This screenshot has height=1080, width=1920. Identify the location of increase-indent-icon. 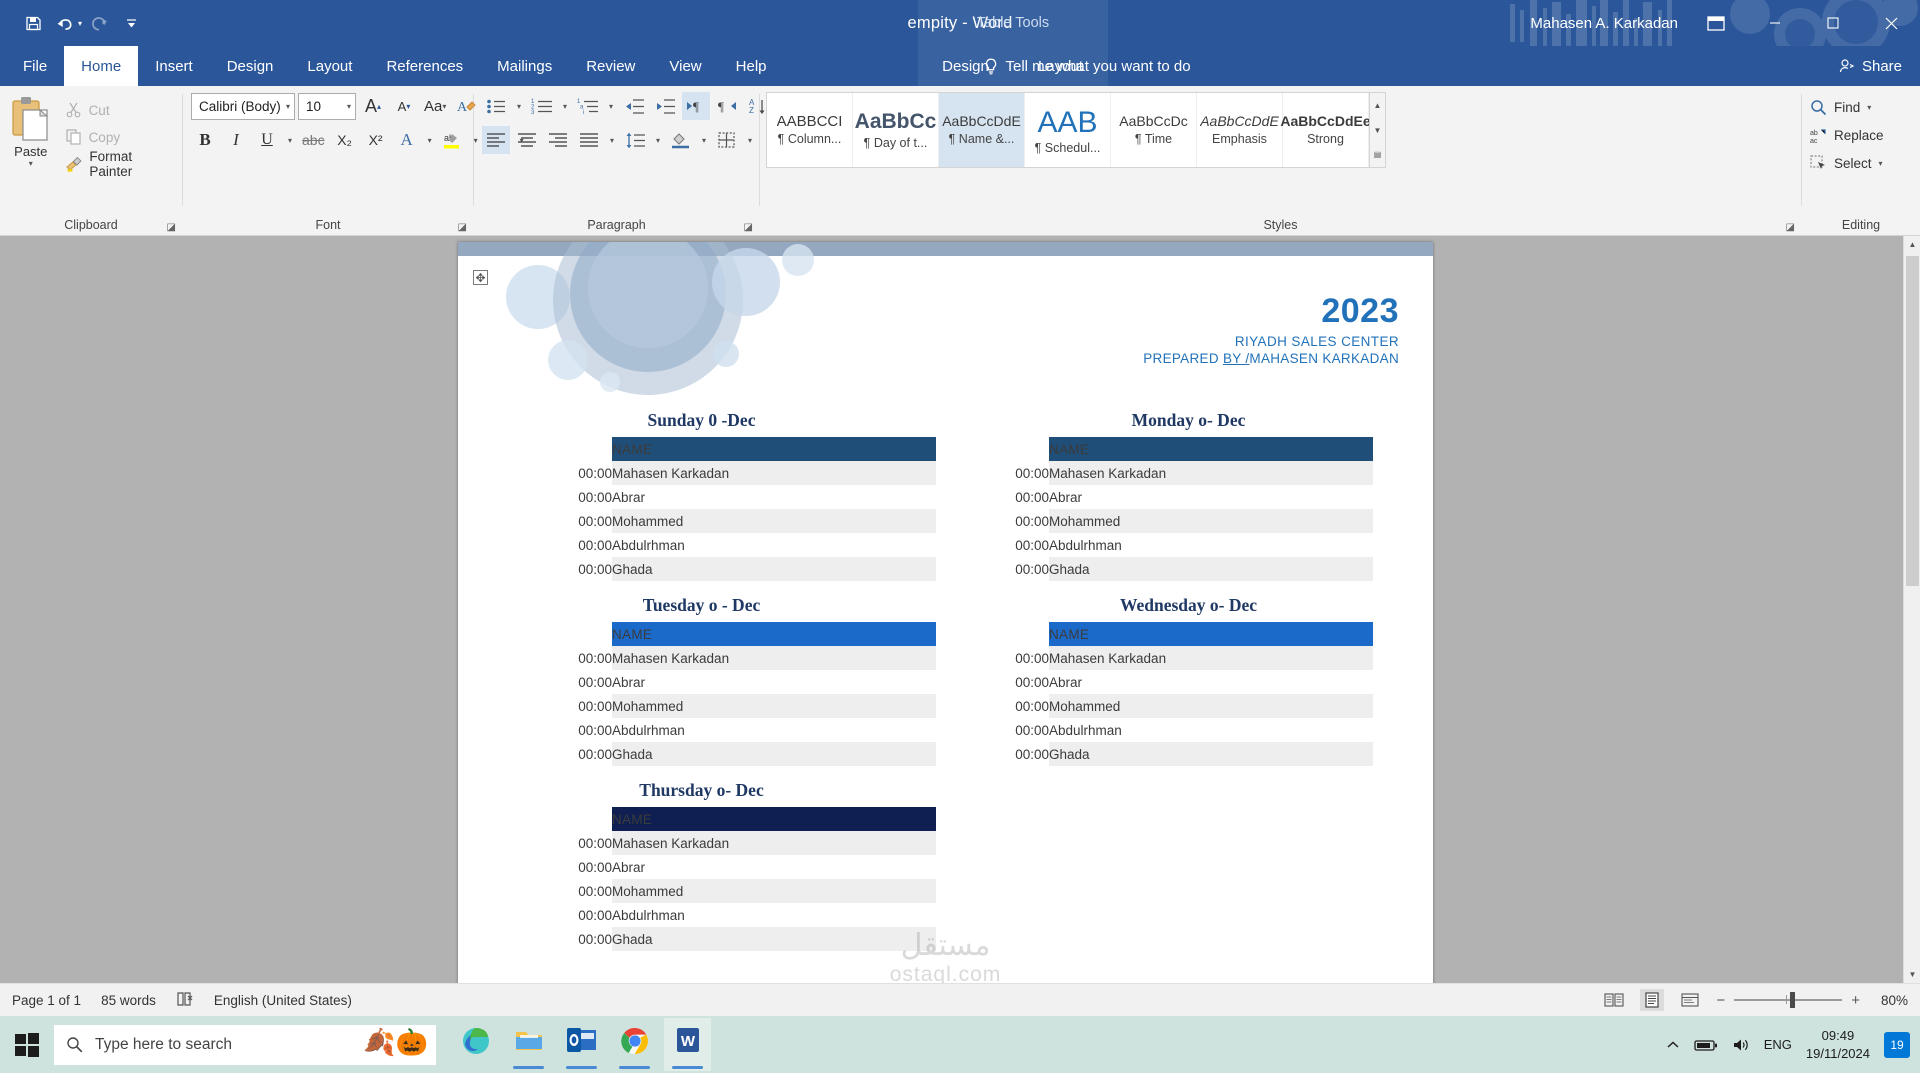
(665, 106).